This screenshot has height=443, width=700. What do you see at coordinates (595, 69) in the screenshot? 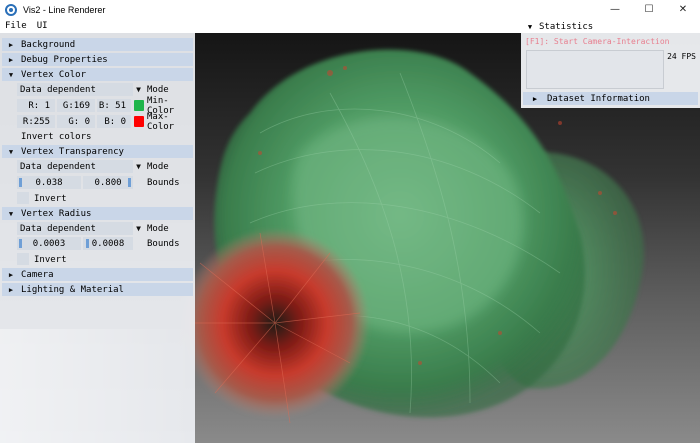
I see `frame-time-graph` at bounding box center [595, 69].